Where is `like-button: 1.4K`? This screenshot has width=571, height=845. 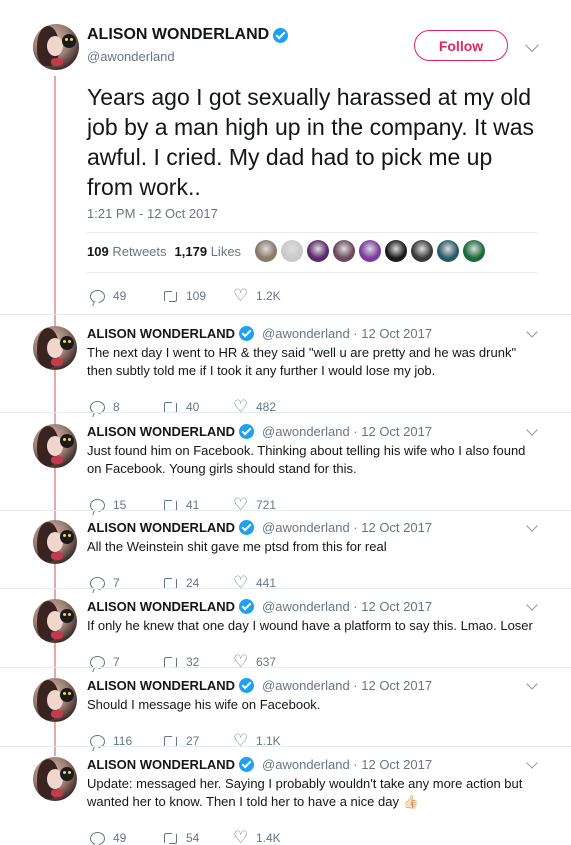 like-button: 1.4K is located at coordinates (257, 836).